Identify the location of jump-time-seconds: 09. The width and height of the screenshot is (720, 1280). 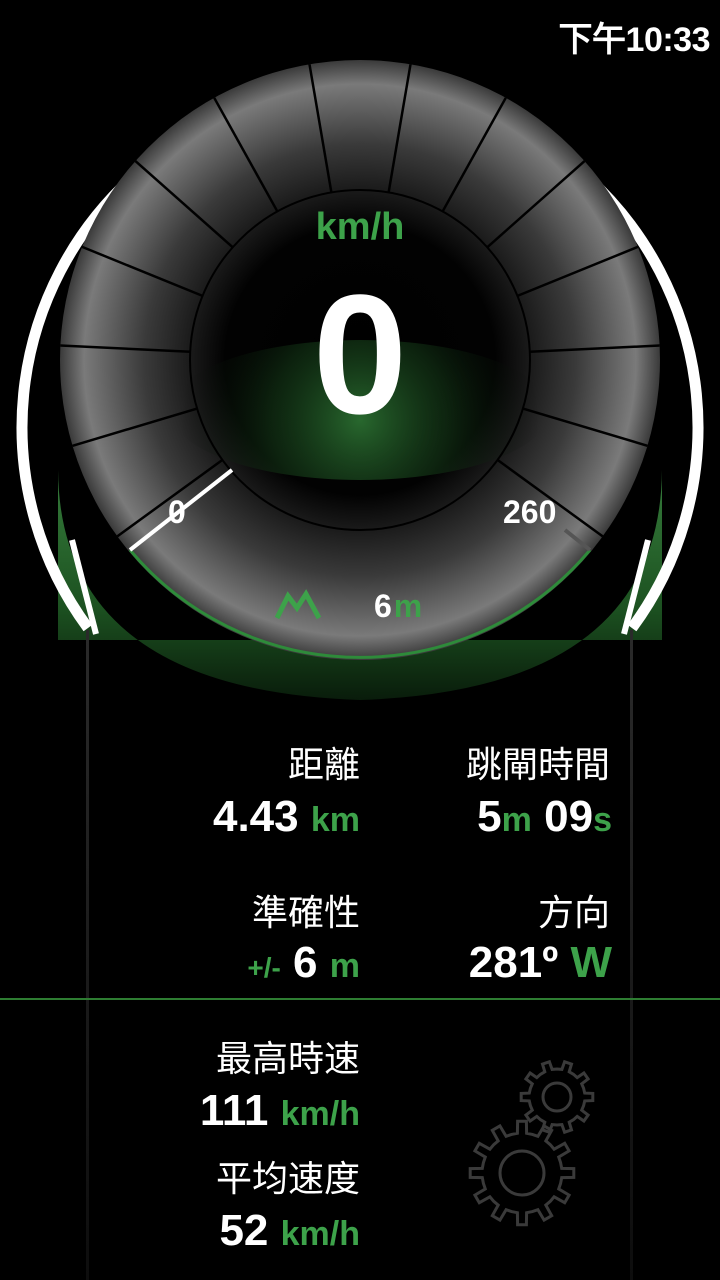
(569, 816).